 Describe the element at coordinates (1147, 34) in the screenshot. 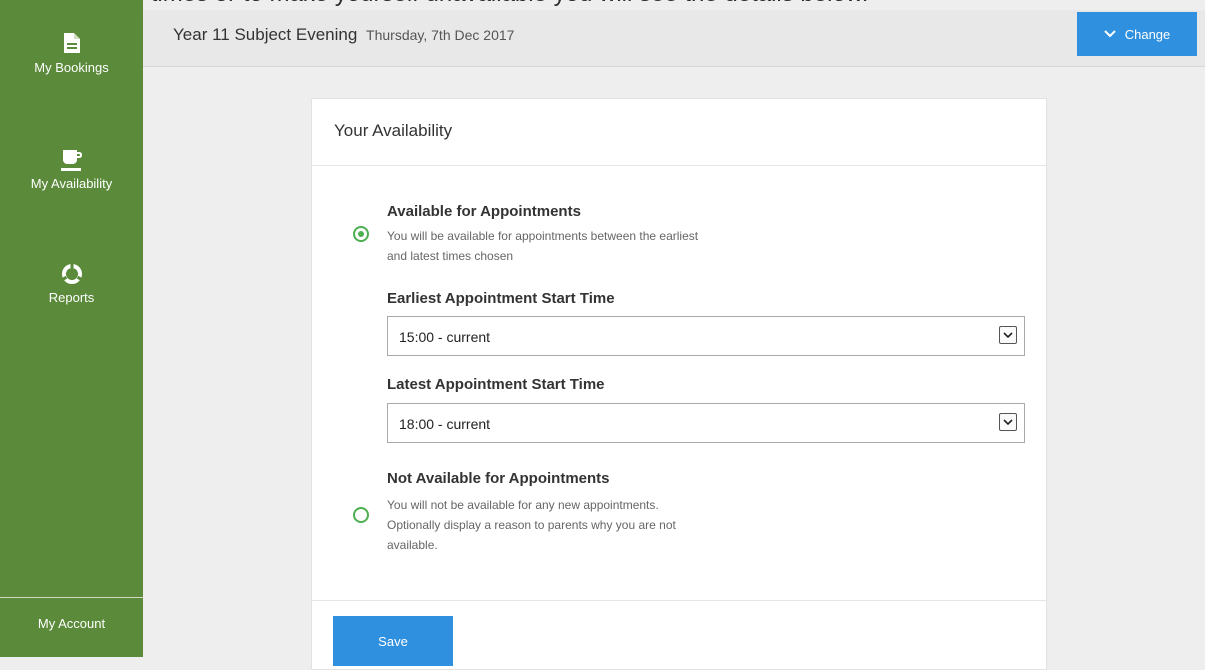

I see `change-button-label: Change` at that location.